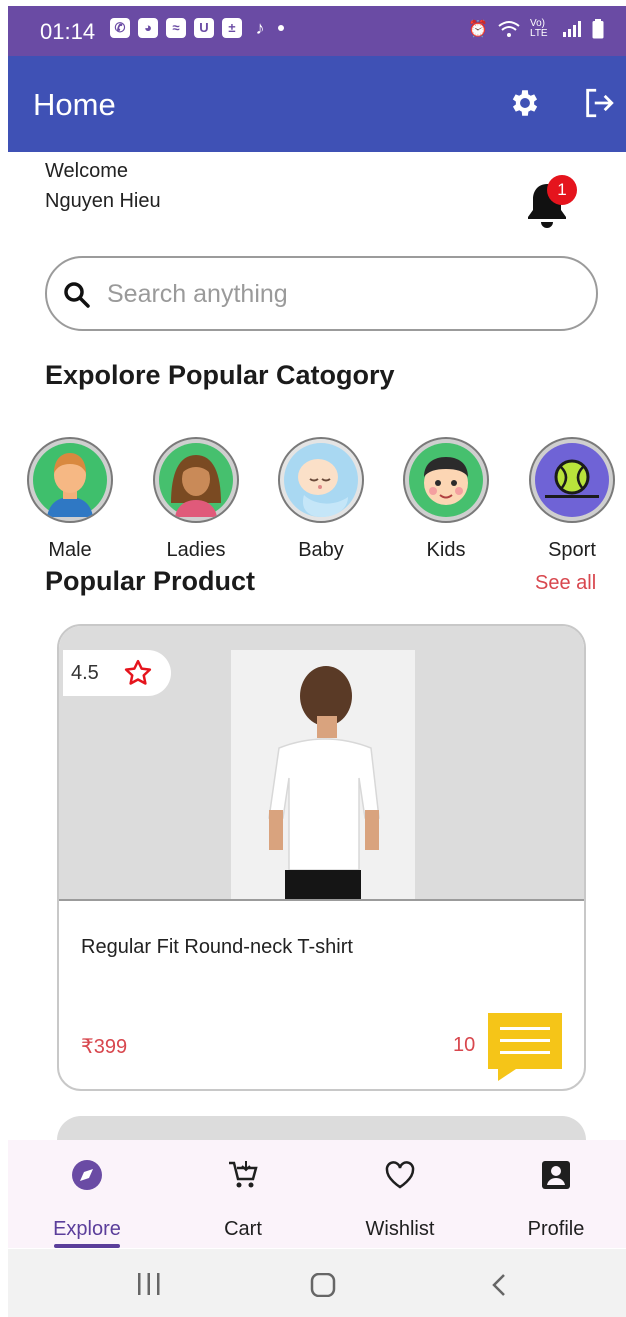 This screenshot has height=1317, width=626. What do you see at coordinates (400, 1197) in the screenshot?
I see `nav-wishlist: Wishlist` at bounding box center [400, 1197].